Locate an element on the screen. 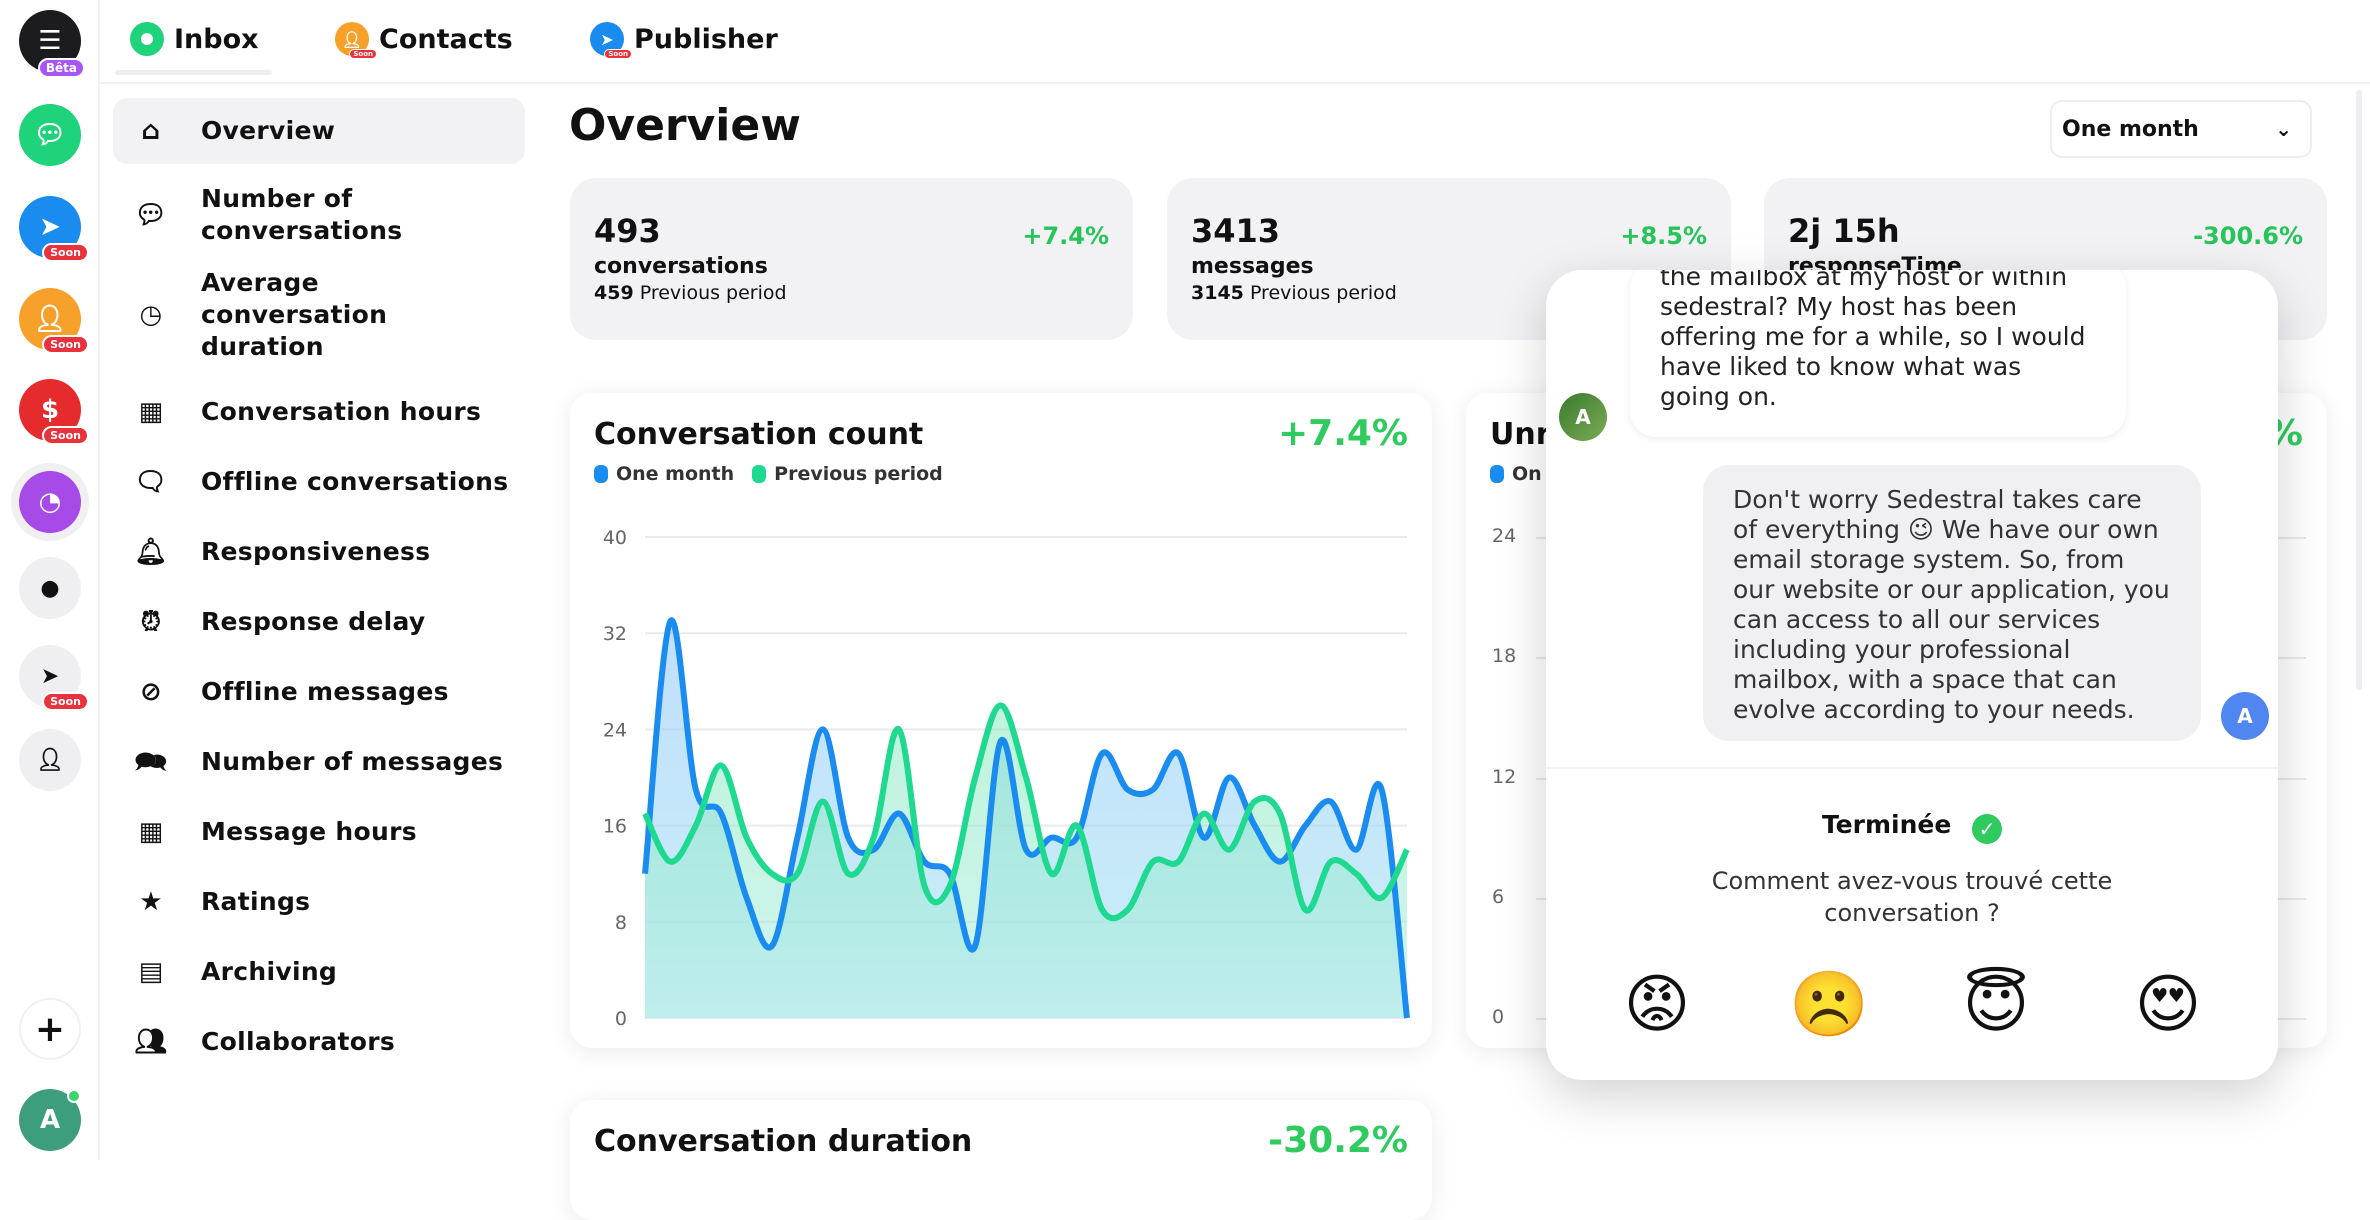  scrollbar is located at coordinates (2359, 390).